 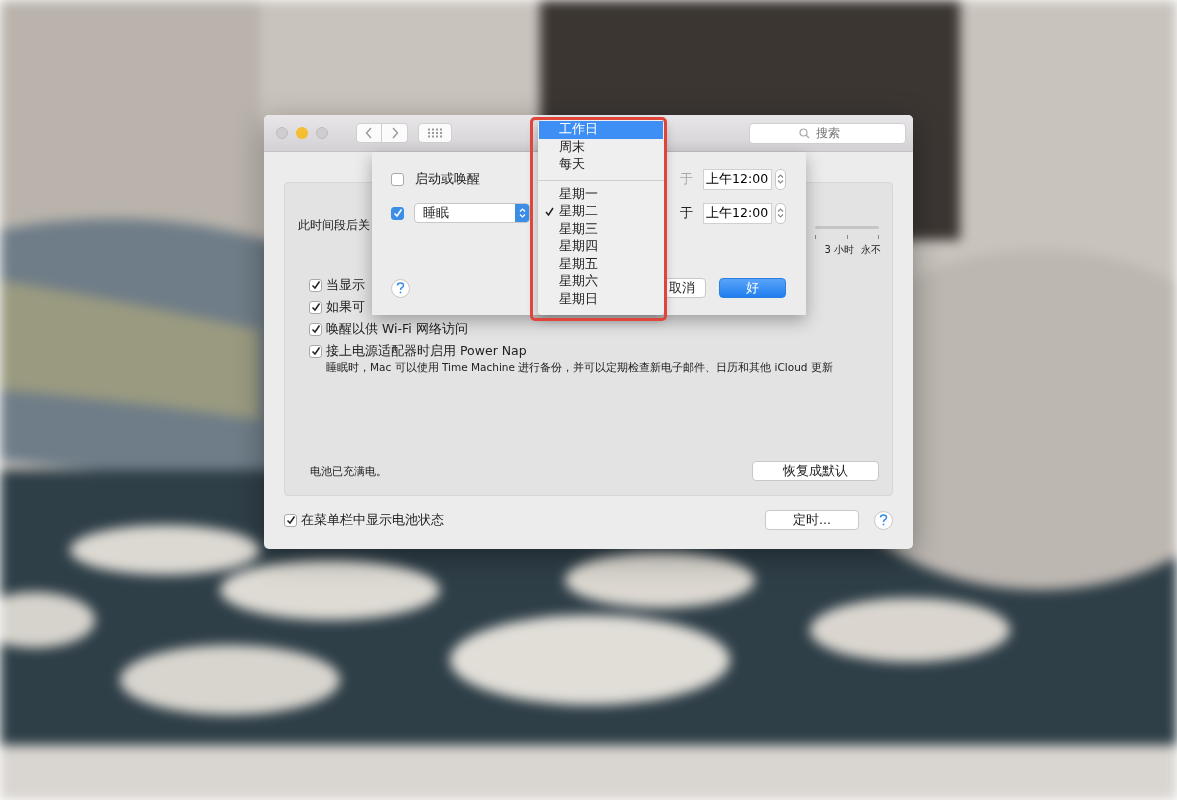 I want to click on event-popup: 睡眠, so click(x=472, y=213).